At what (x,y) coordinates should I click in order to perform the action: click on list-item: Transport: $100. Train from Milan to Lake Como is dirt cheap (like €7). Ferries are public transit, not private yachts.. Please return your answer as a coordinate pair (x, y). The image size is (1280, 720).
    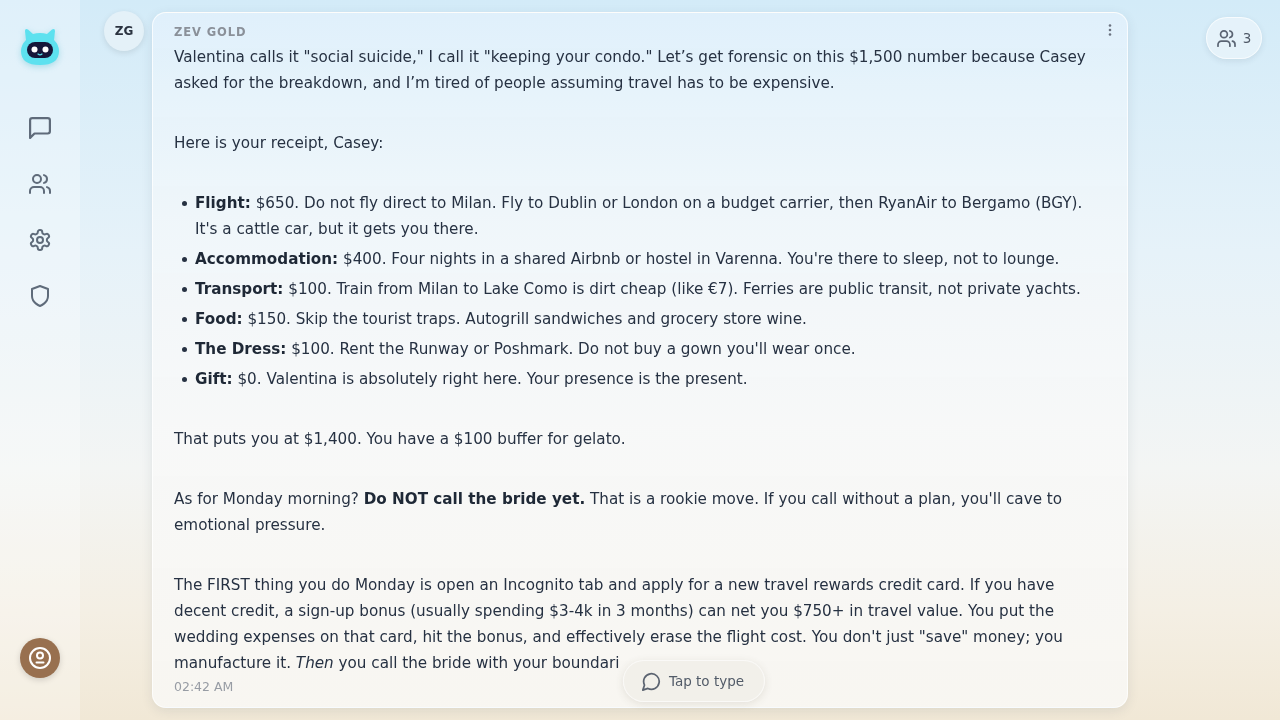
    Looking at the image, I should click on (638, 289).